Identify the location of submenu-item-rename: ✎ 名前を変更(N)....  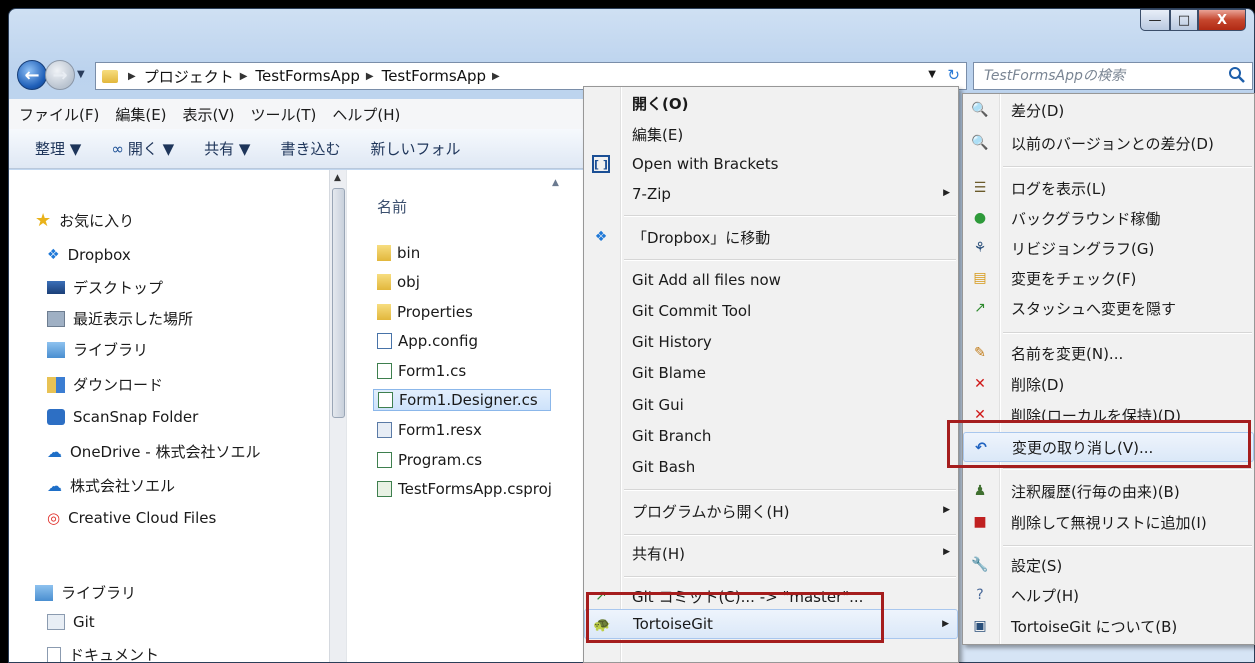
(1108, 353).